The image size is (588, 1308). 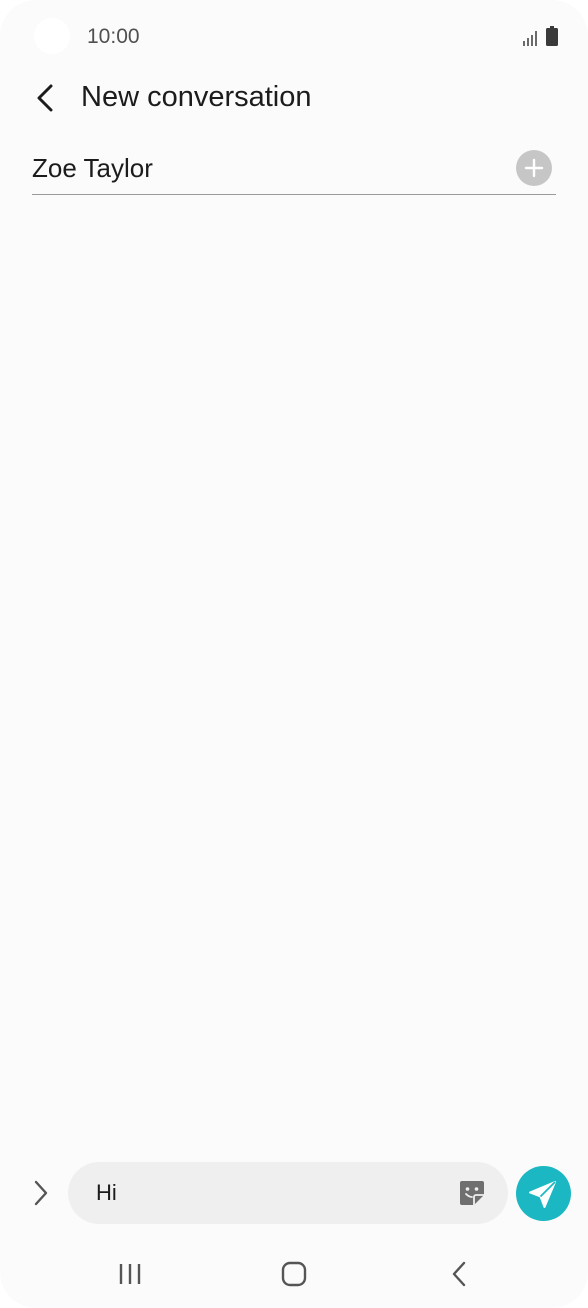 I want to click on app-bar: New conversation, so click(x=294, y=98).